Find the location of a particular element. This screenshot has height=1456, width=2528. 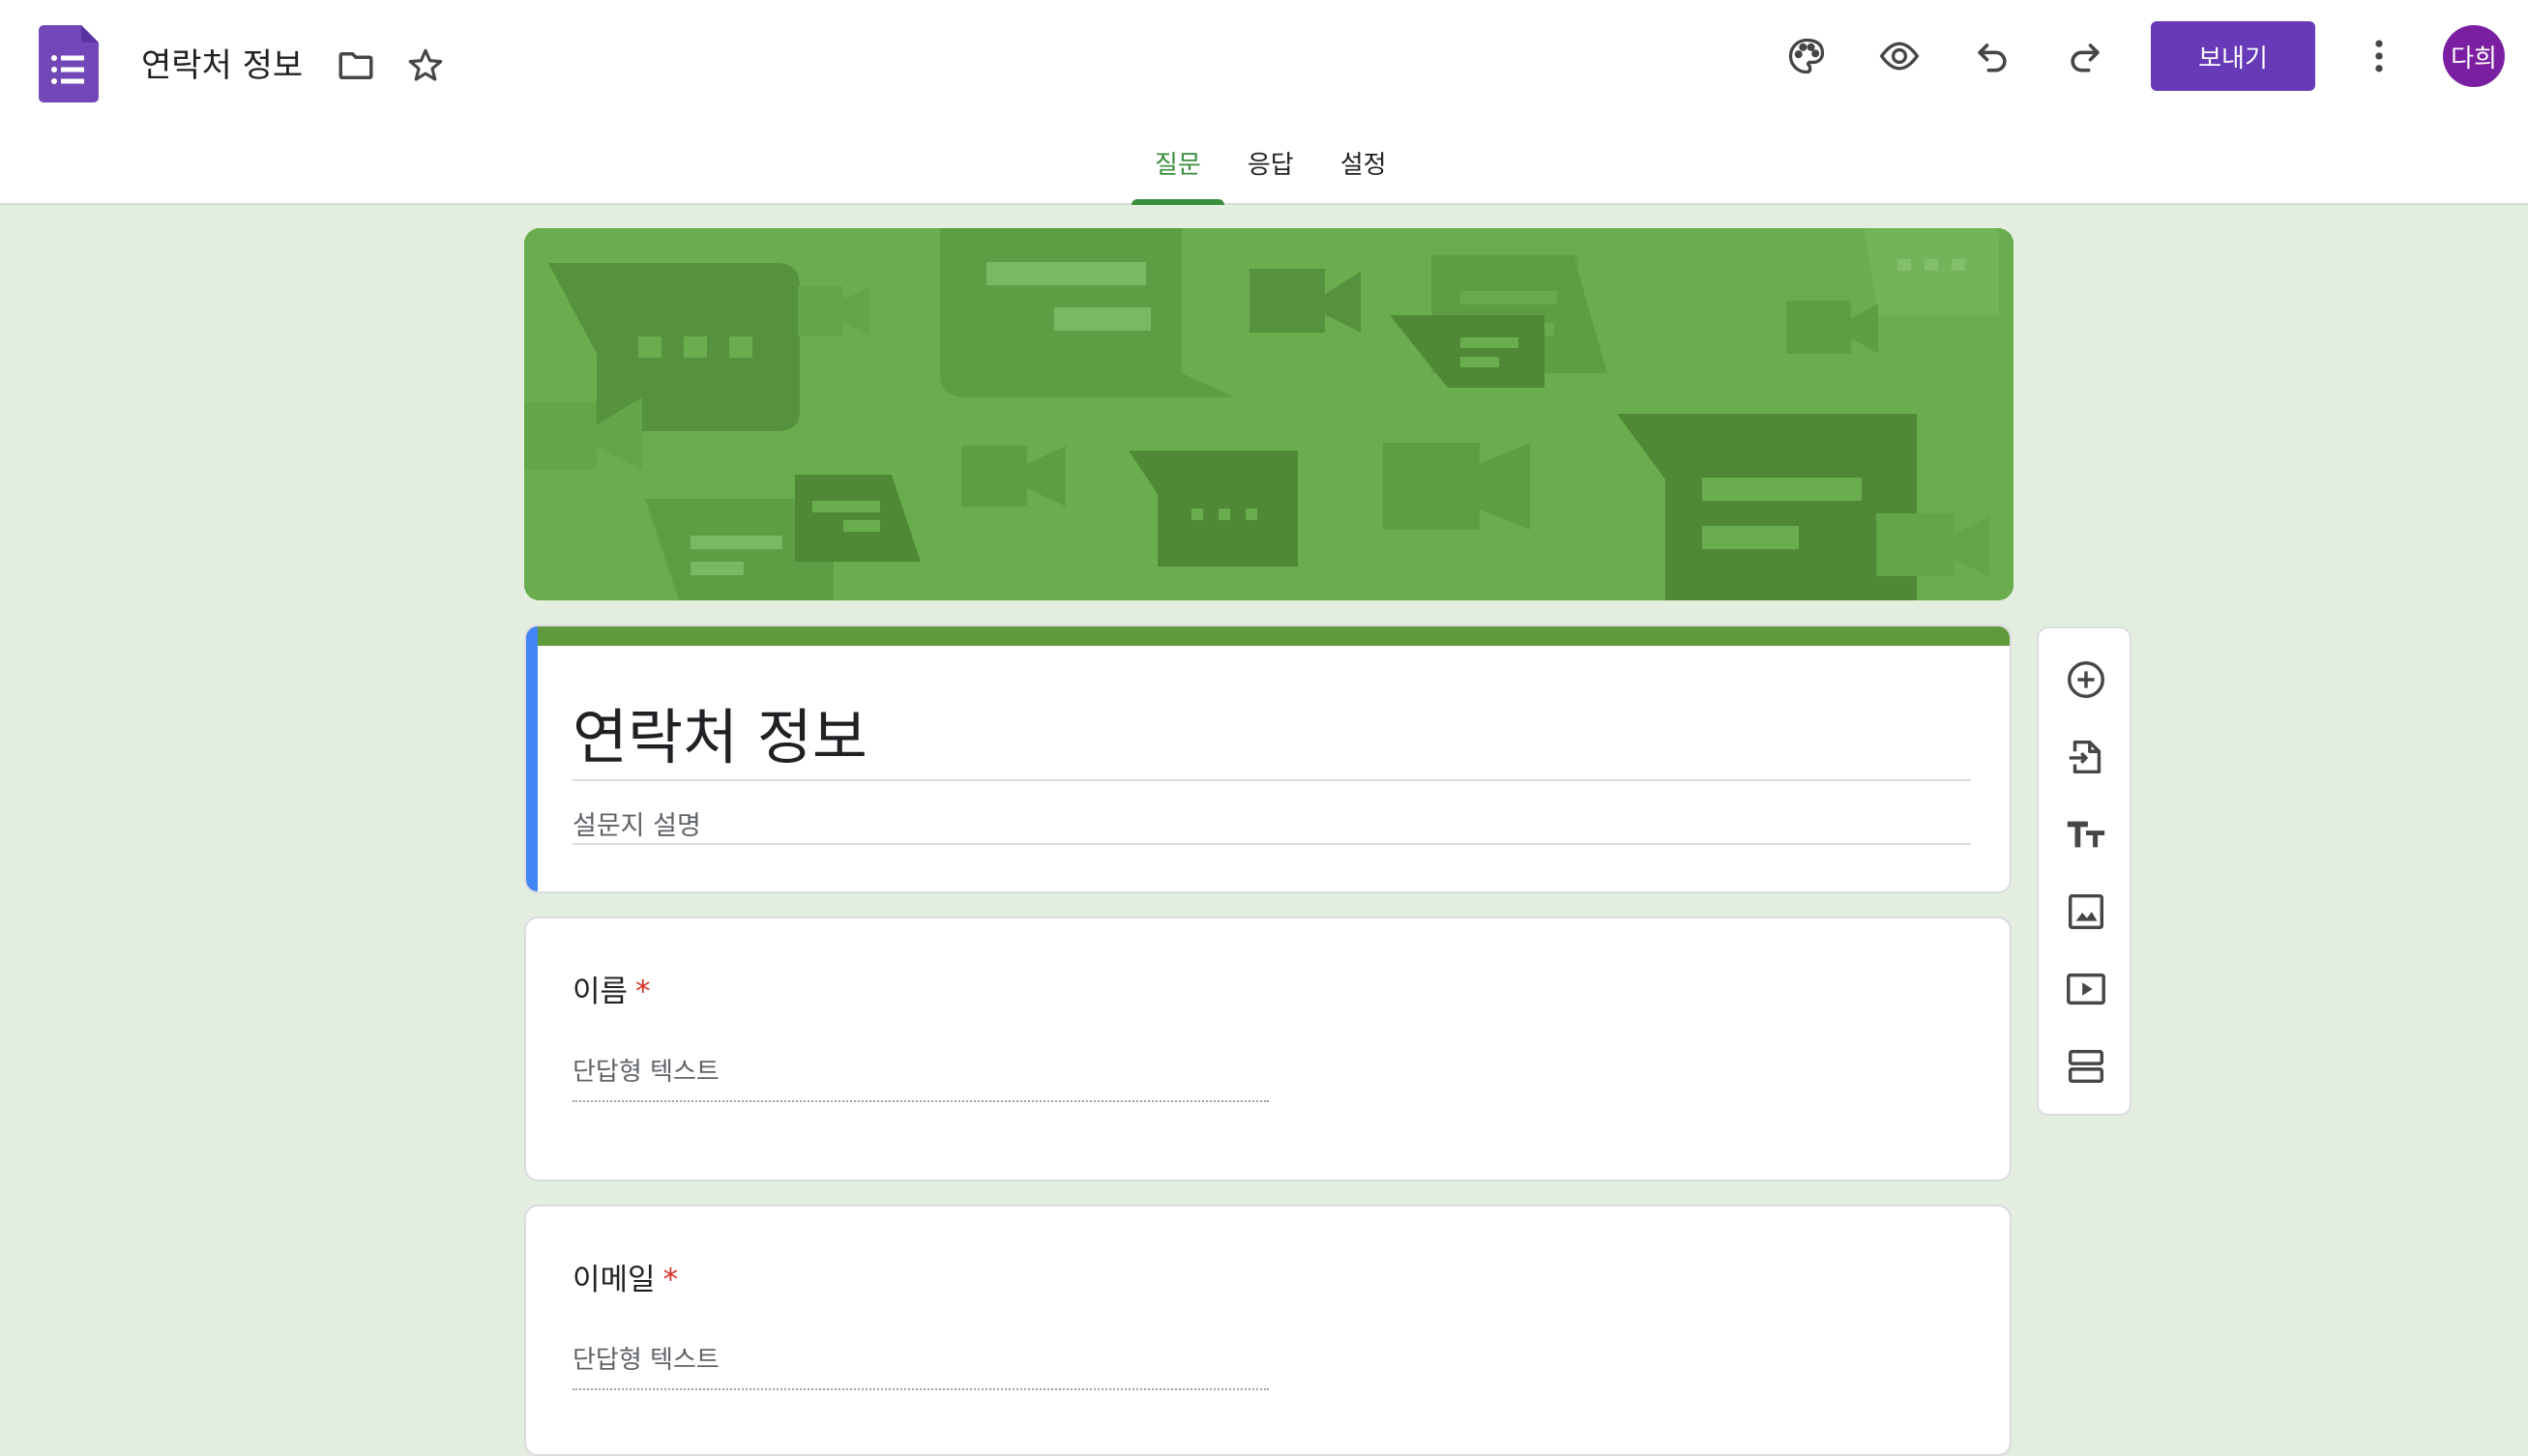

form-title-card: 연락처 정보 설문지 설명 is located at coordinates (1268, 759).